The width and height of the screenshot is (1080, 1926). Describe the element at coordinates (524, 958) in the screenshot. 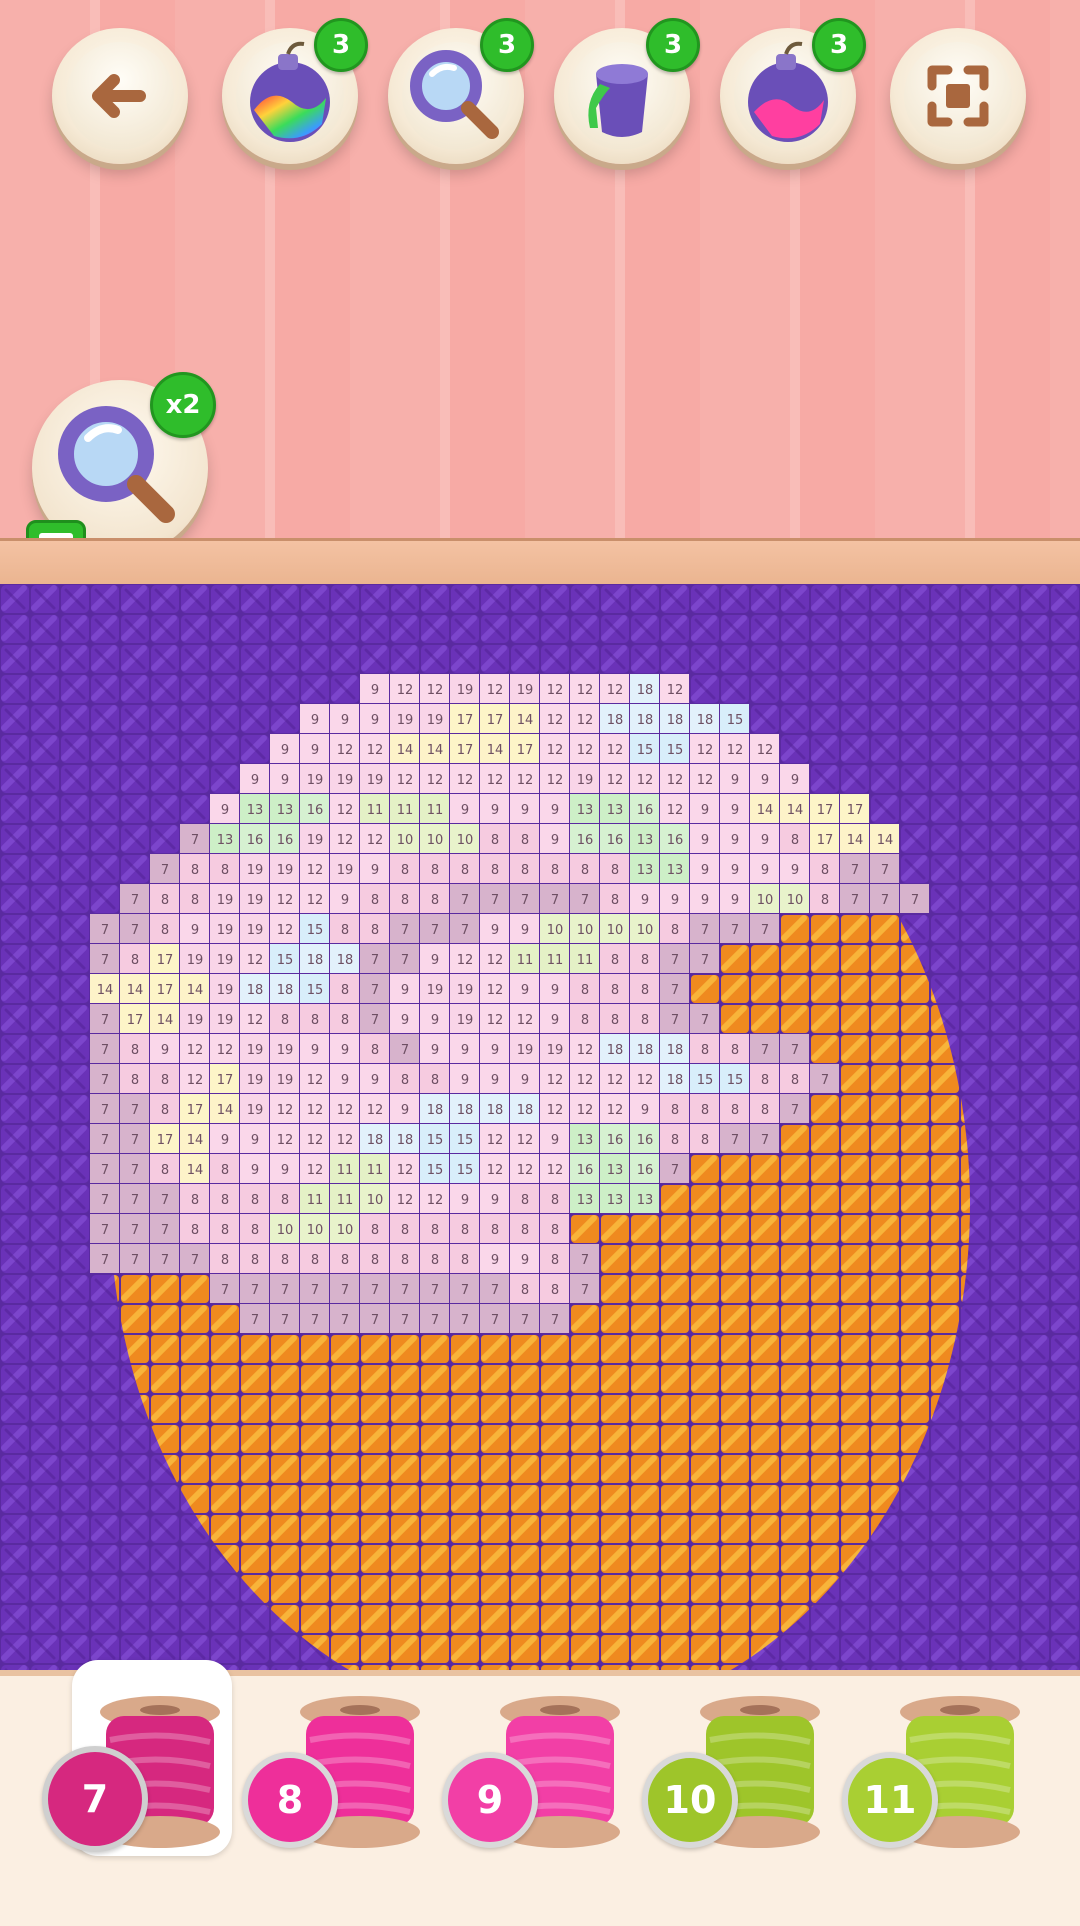

I see `stitch-cell: 11` at that location.